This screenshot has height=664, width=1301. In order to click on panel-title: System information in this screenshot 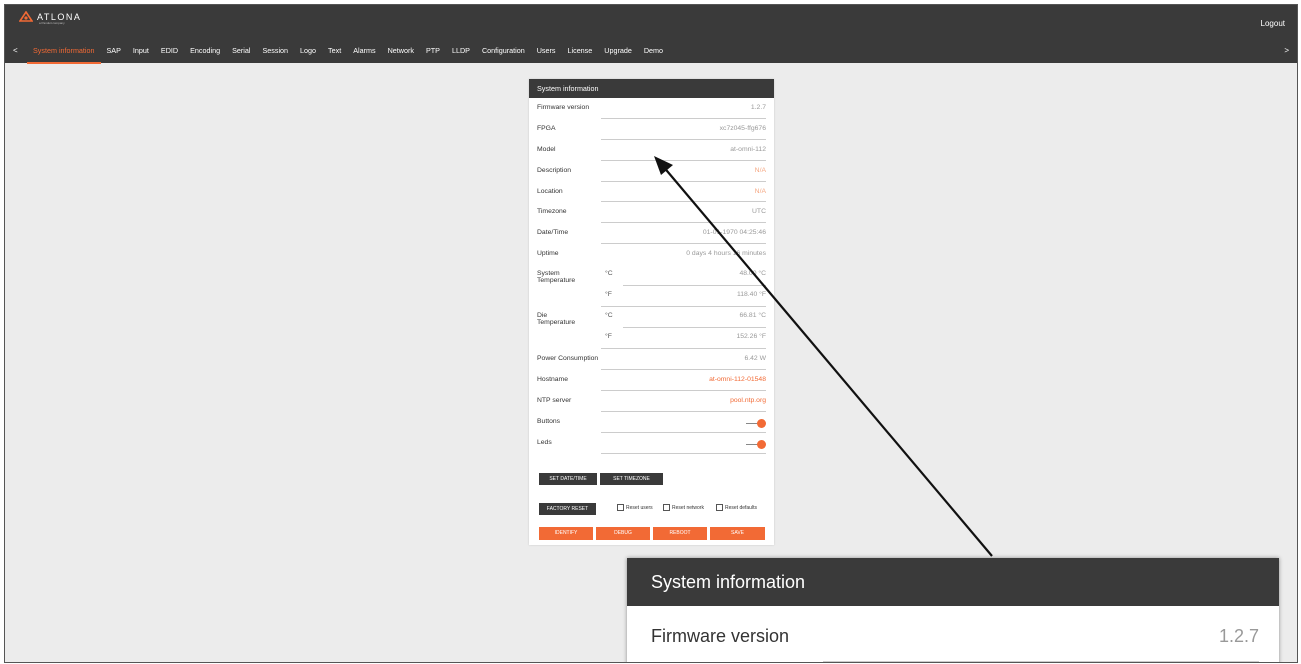, I will do `click(651, 88)`.